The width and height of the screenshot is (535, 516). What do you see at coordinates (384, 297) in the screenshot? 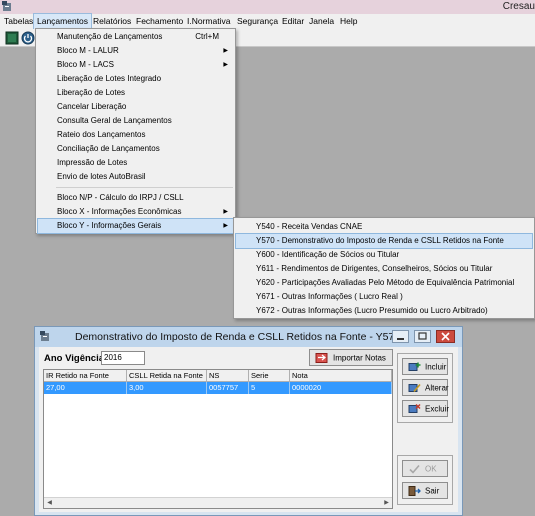
I see `submenu-item-y671: Y671 - Outras Informações ( Lucro Real )` at bounding box center [384, 297].